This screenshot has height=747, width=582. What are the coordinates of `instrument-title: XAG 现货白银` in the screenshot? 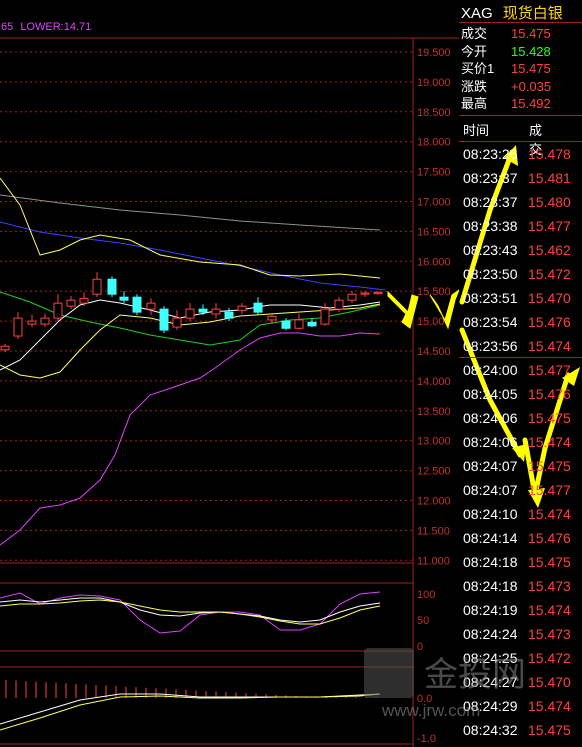 It's located at (512, 12).